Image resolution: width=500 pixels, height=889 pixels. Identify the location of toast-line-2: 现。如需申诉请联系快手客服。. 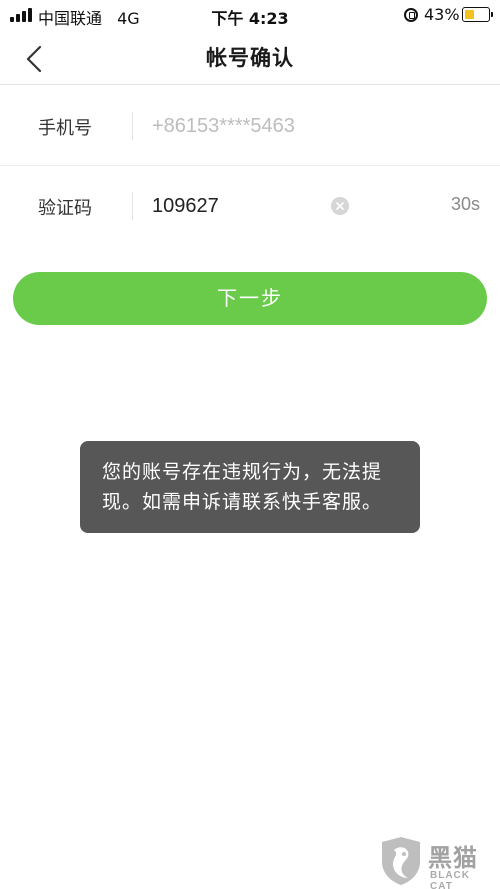
(242, 502).